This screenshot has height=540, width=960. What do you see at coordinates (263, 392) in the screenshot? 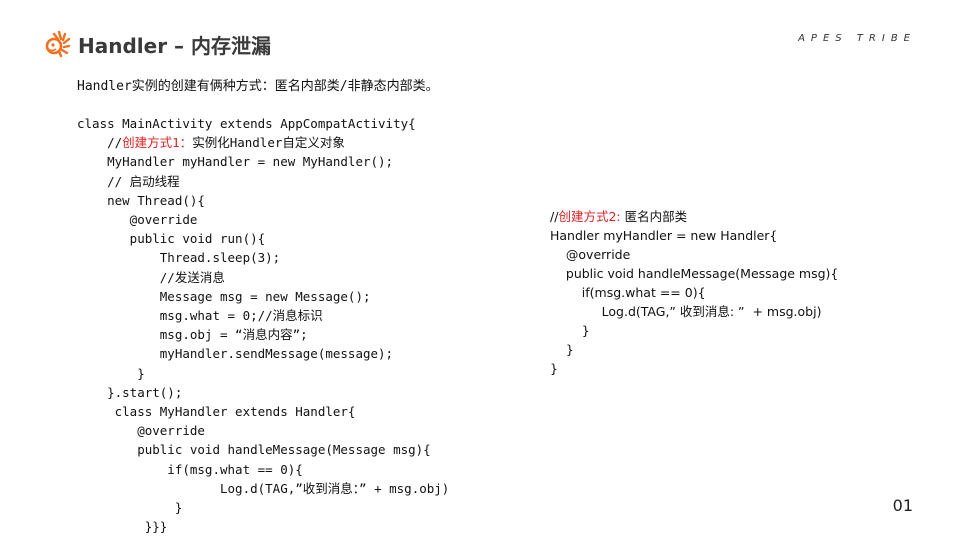
I see `code-line: }.start();` at bounding box center [263, 392].